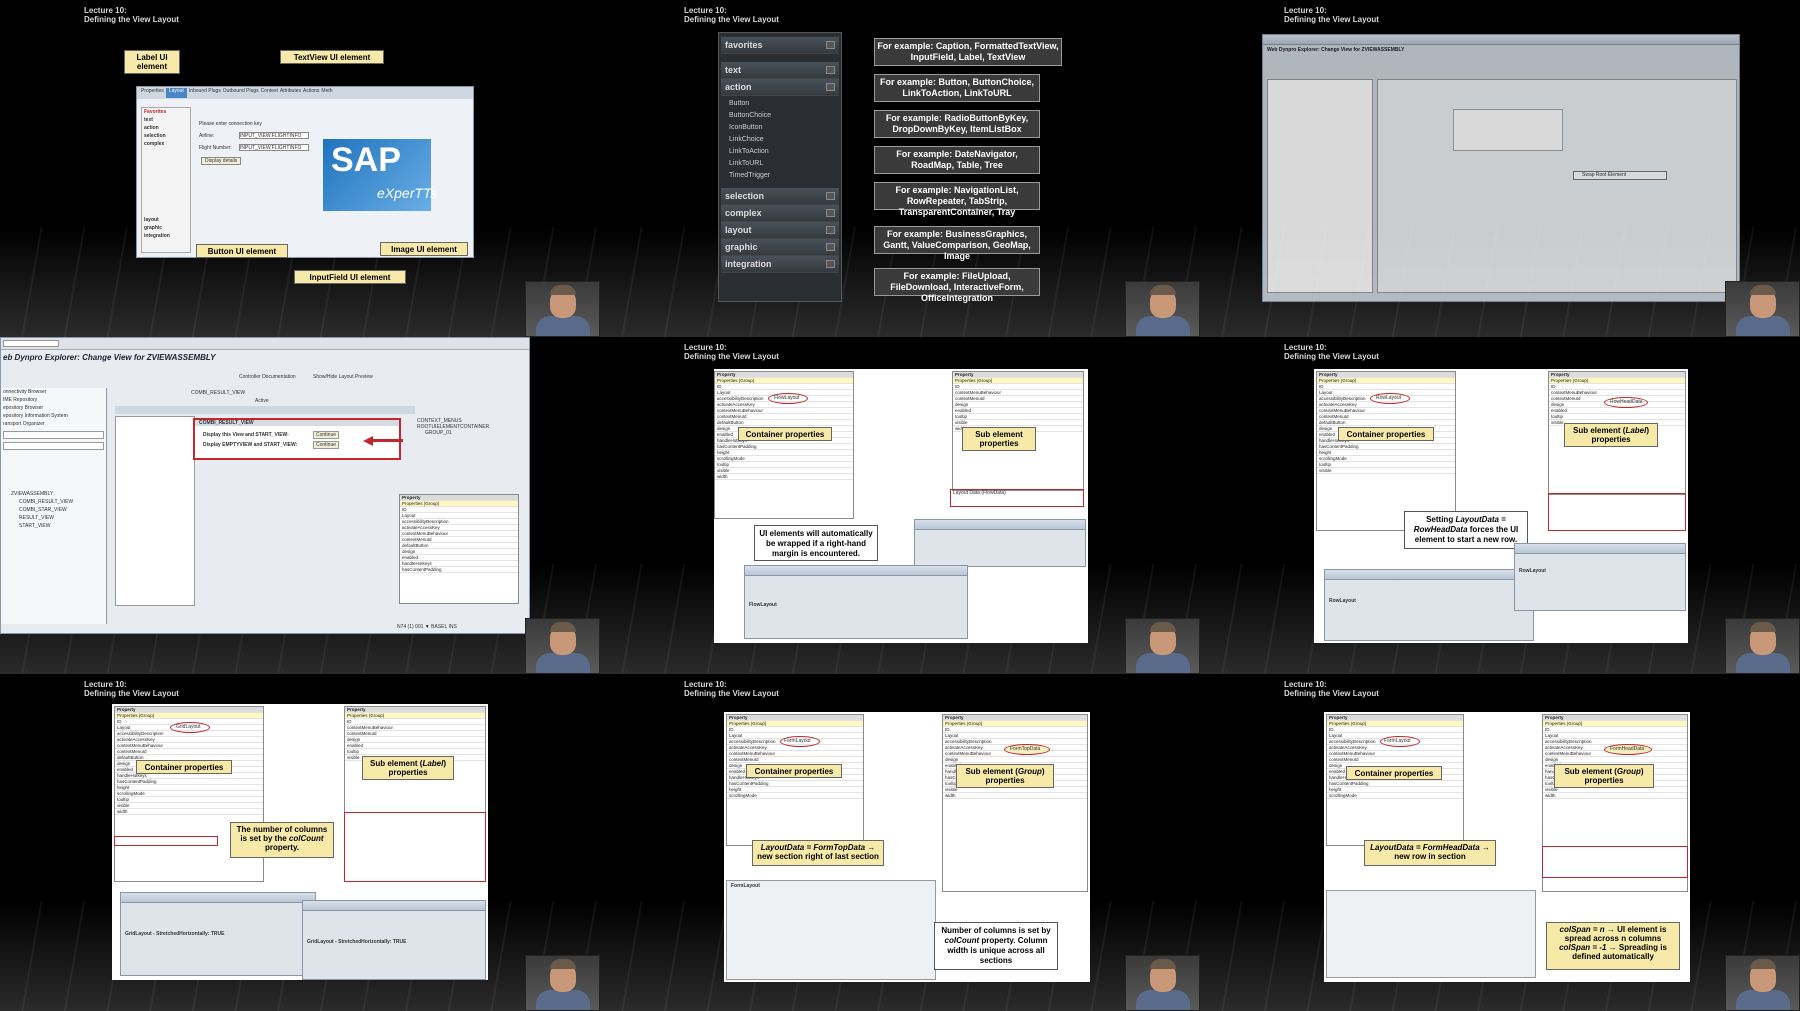 The width and height of the screenshot is (1800, 1011). Describe the element at coordinates (733, 70) in the screenshot. I see `category-label: text` at that location.